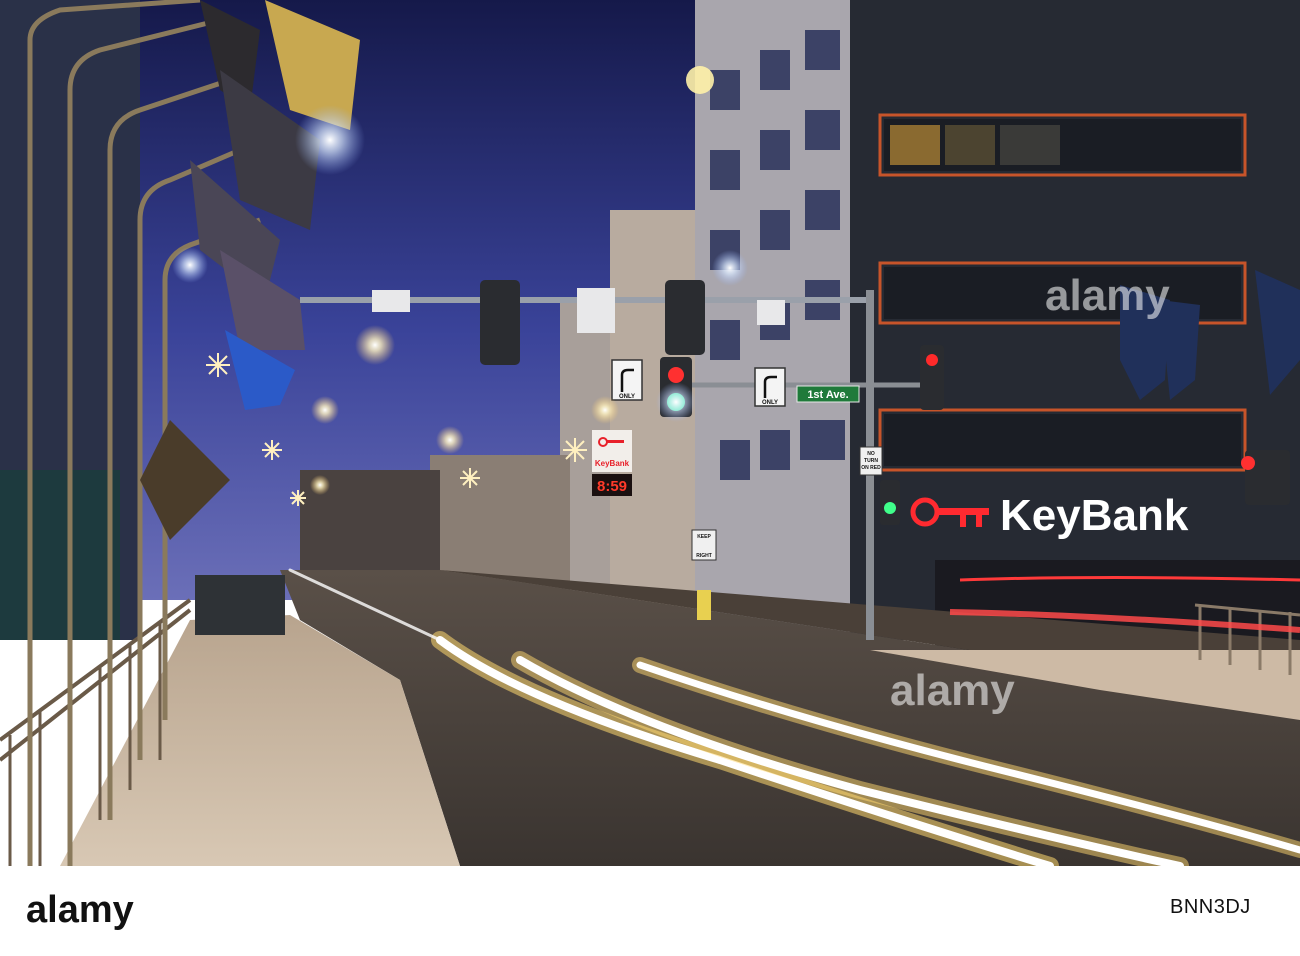 This screenshot has width=1300, height=956. What do you see at coordinates (871, 461) in the screenshot?
I see `svg-text: TURN` at bounding box center [871, 461].